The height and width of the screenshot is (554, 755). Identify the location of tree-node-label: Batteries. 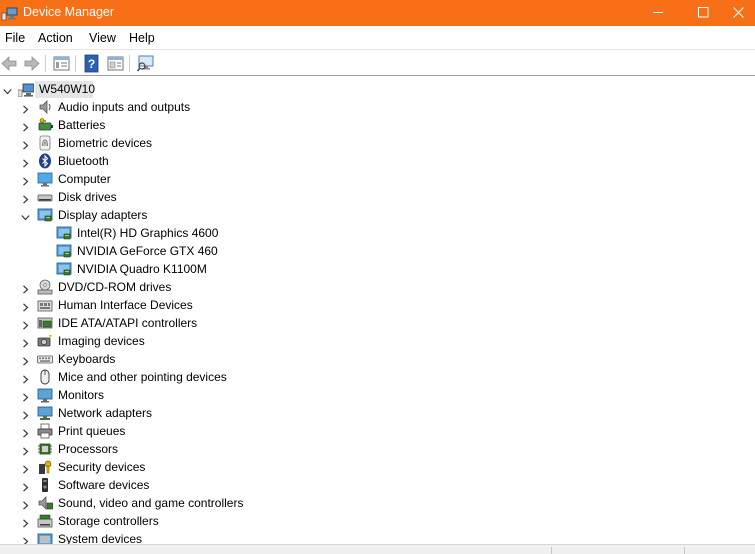
(82, 125).